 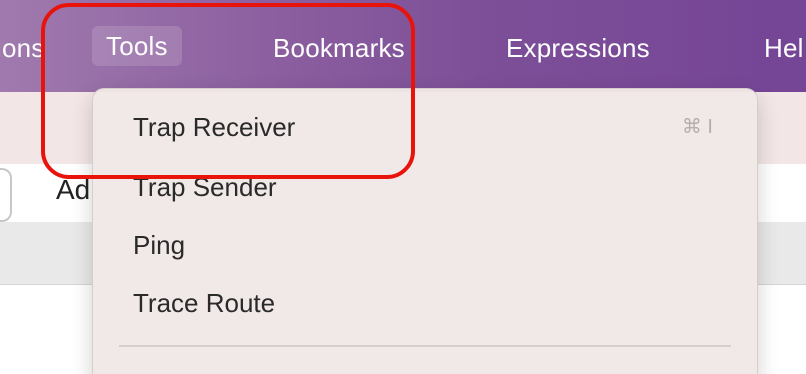 What do you see at coordinates (73, 189) in the screenshot?
I see `address-label: Ad` at bounding box center [73, 189].